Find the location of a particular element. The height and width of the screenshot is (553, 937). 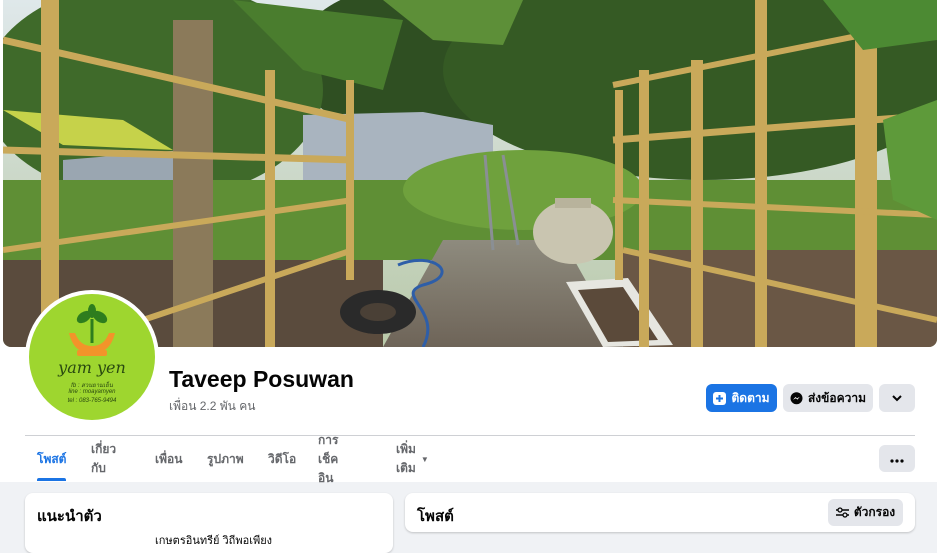

profile-name: Taveep Posuwan is located at coordinates (261, 379).